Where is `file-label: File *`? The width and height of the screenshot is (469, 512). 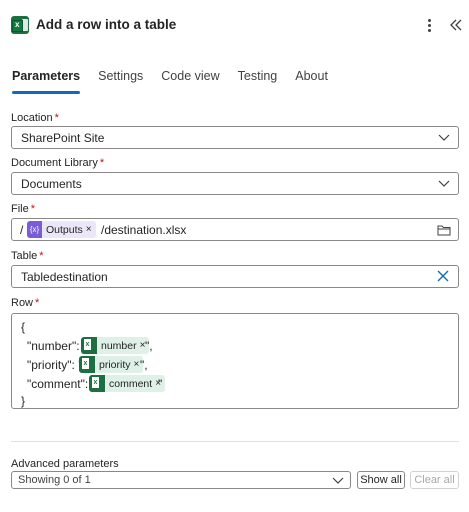
file-label: File * is located at coordinates (23, 209).